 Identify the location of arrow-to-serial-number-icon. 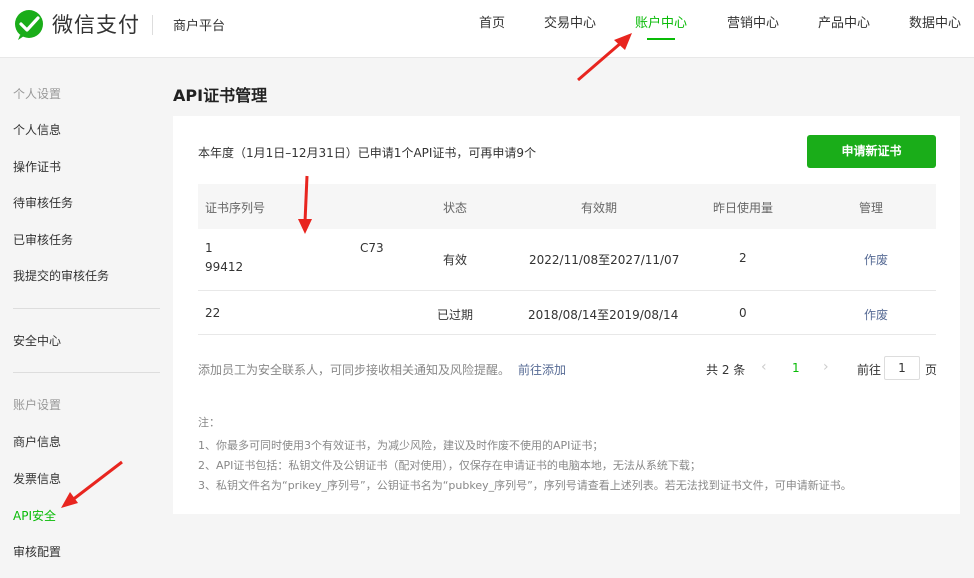
(305, 204).